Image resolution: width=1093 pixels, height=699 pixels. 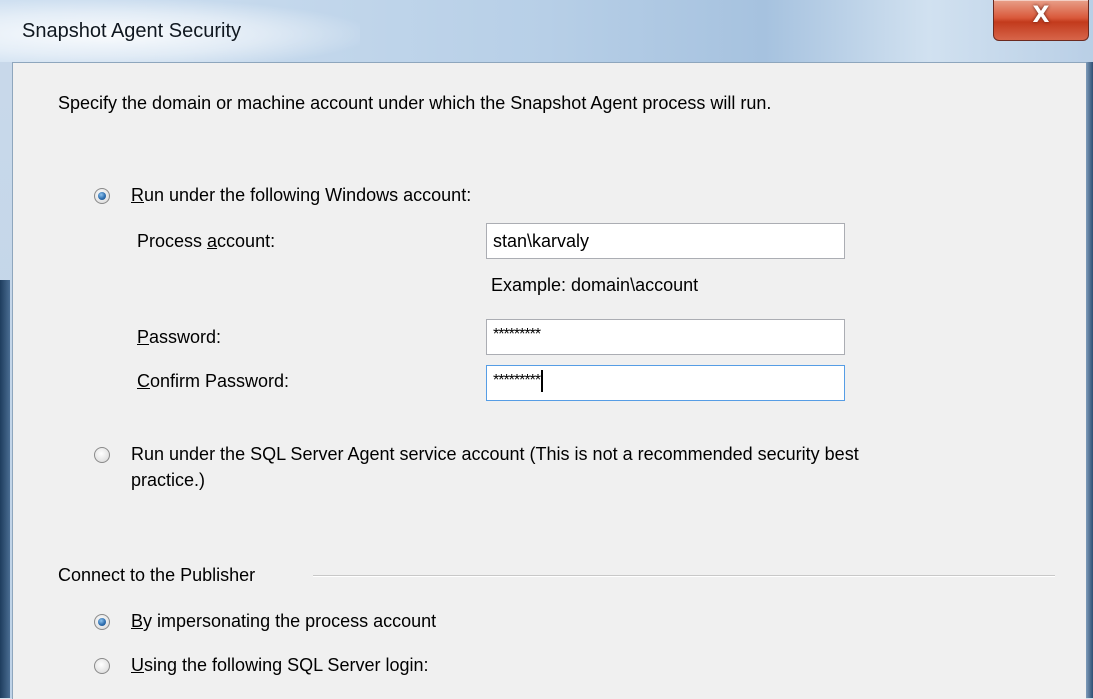 I want to click on run-windows-account-label: Run under the following Windows account:, so click(x=301, y=195).